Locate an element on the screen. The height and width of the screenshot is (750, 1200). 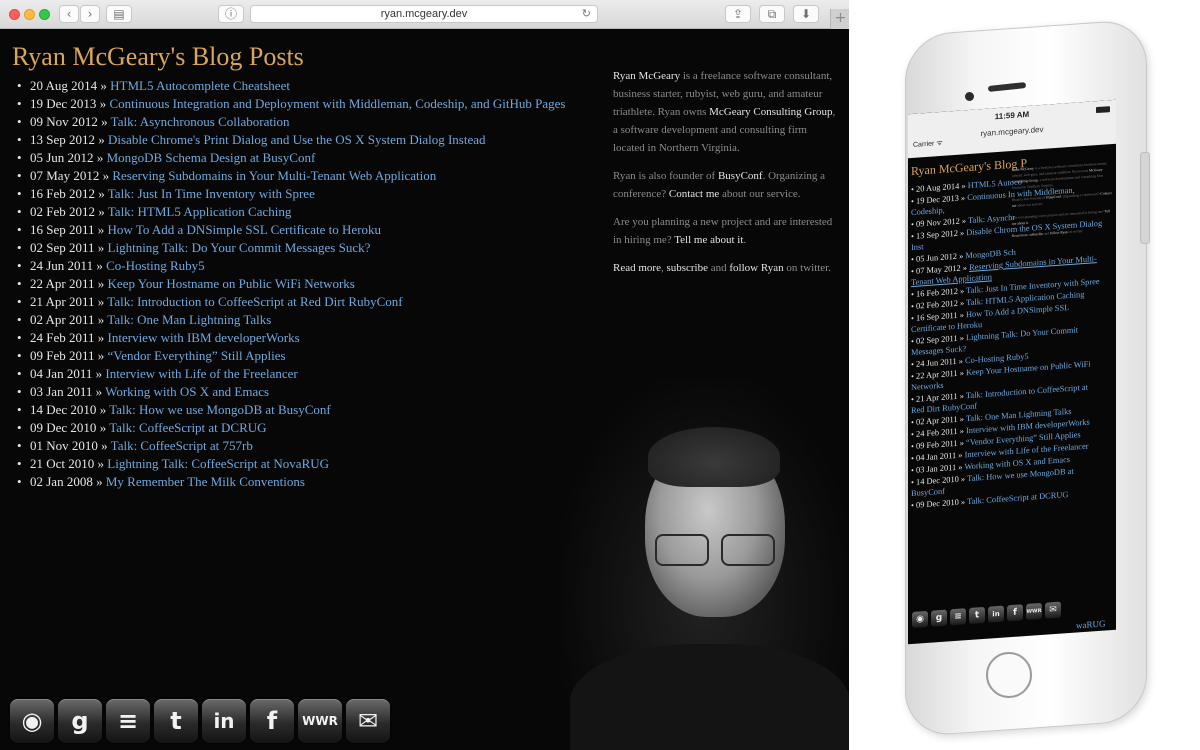
read-more-link: Read more is located at coordinates (637, 268).